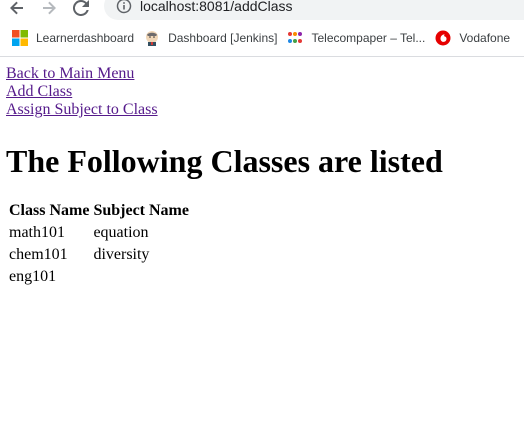 The width and height of the screenshot is (524, 445). What do you see at coordinates (141, 277) in the screenshot?
I see `subject-name-cell` at bounding box center [141, 277].